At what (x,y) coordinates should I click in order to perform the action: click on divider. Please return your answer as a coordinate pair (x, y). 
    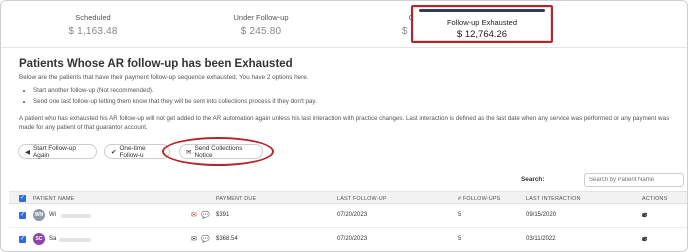
    Looking at the image, I should click on (344, 47).